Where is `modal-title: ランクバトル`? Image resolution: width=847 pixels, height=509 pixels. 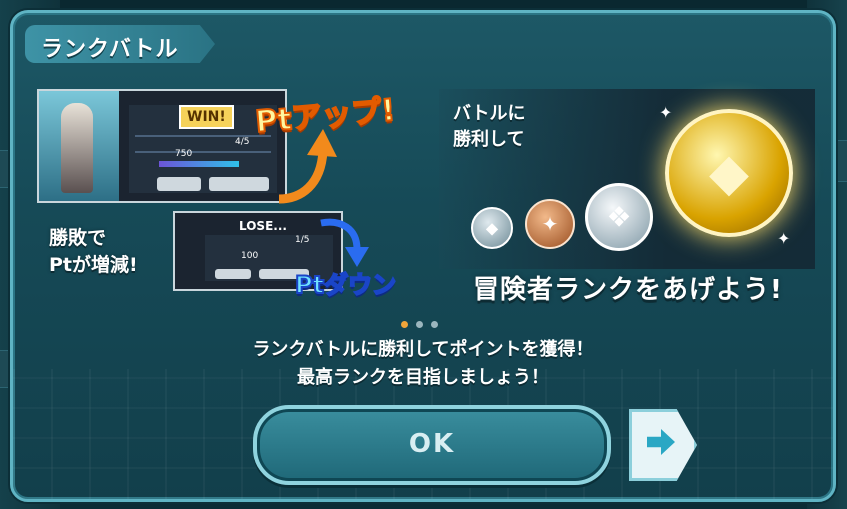
modal-title: ランクバトル is located at coordinates (110, 49).